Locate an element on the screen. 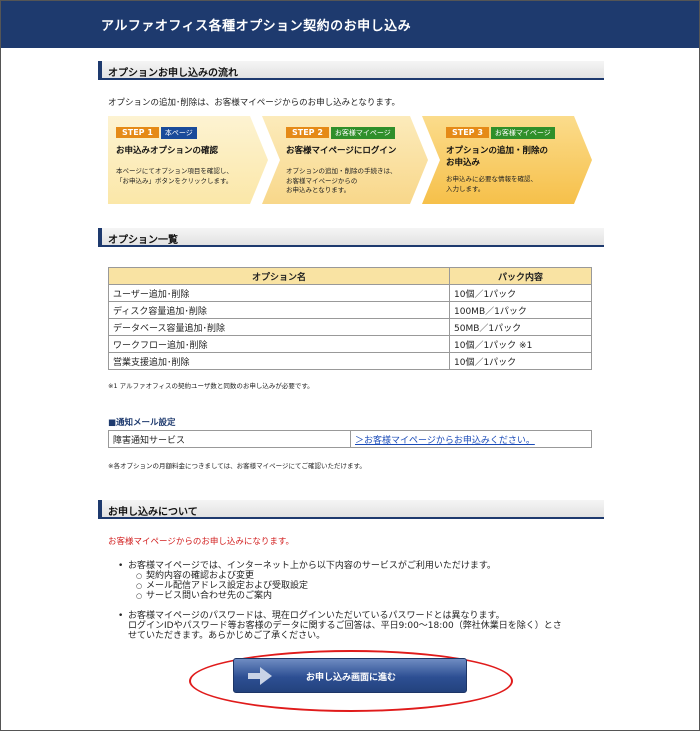 This screenshot has width=700, height=731. table-row: データベース容量追加･削除 50MB／1パック is located at coordinates (350, 327).